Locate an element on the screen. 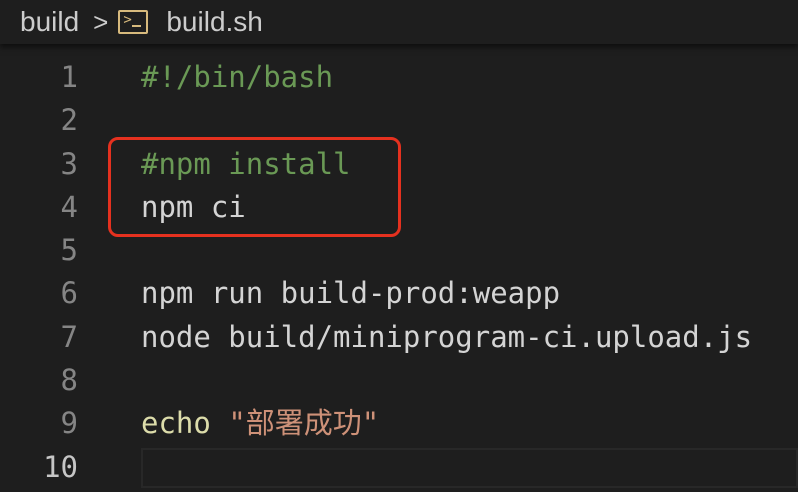 Image resolution: width=798 pixels, height=492 pixels. breadcrumb: build > > build.sh is located at coordinates (399, 22).